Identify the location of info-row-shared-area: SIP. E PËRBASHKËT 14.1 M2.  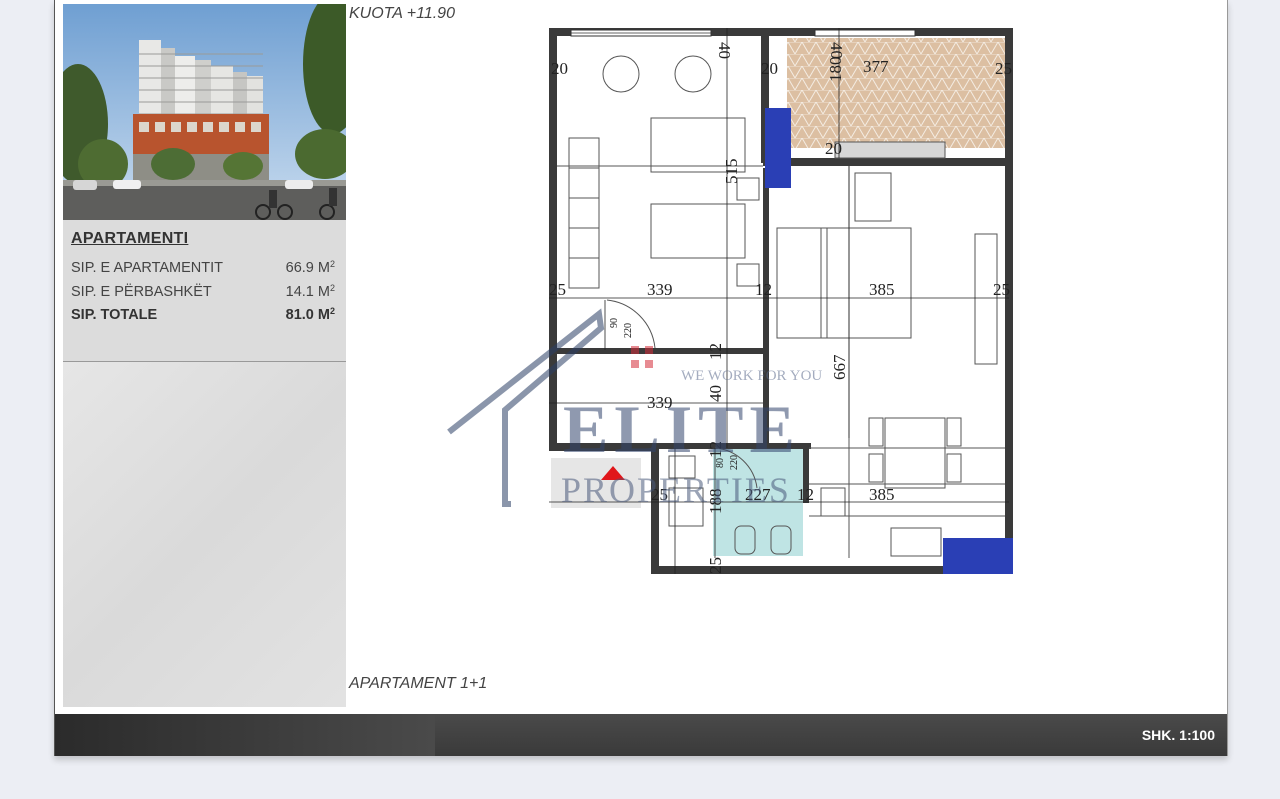
(206, 293).